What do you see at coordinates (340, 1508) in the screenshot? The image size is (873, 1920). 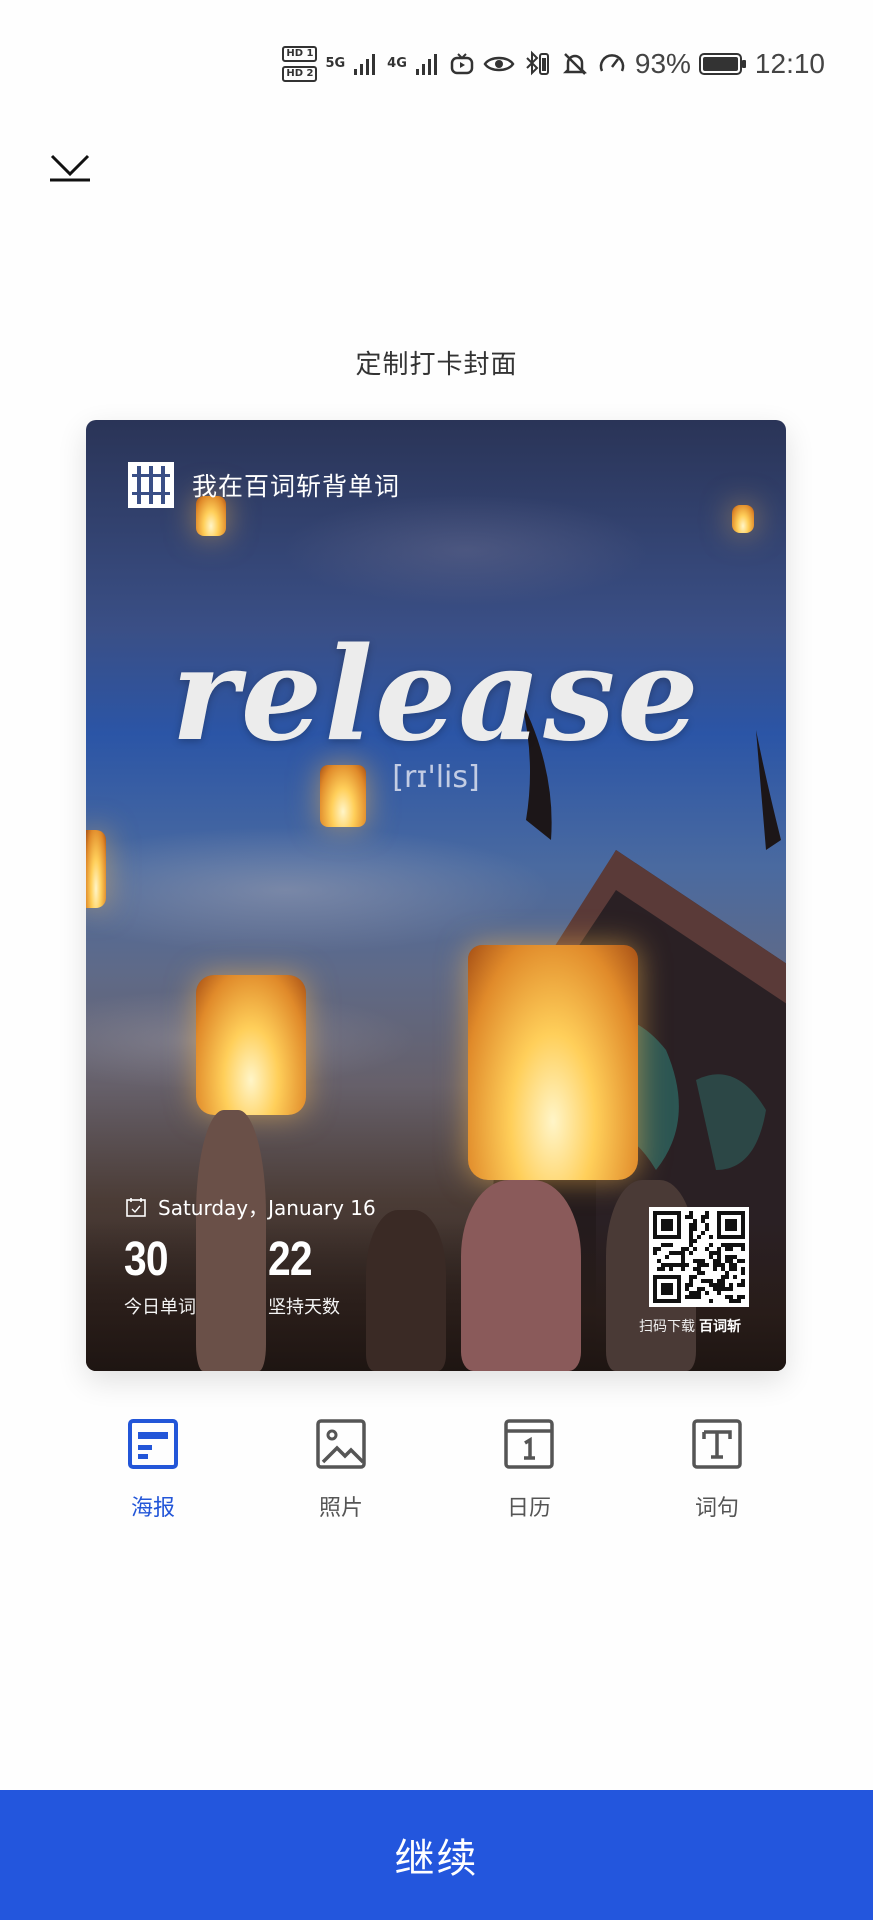 I see `tab-label: 照片` at bounding box center [340, 1508].